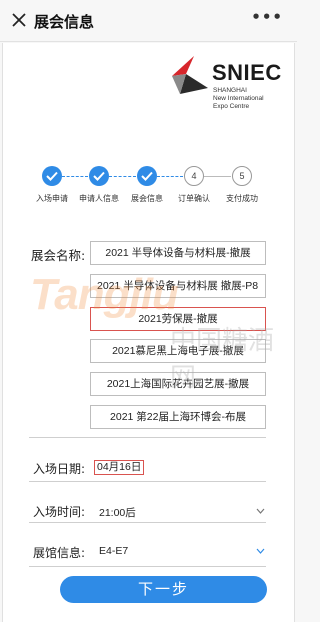 The image size is (320, 622). I want to click on exhibition-option: 2021 半导体设备与材料展 撤展-P8, so click(178, 285).